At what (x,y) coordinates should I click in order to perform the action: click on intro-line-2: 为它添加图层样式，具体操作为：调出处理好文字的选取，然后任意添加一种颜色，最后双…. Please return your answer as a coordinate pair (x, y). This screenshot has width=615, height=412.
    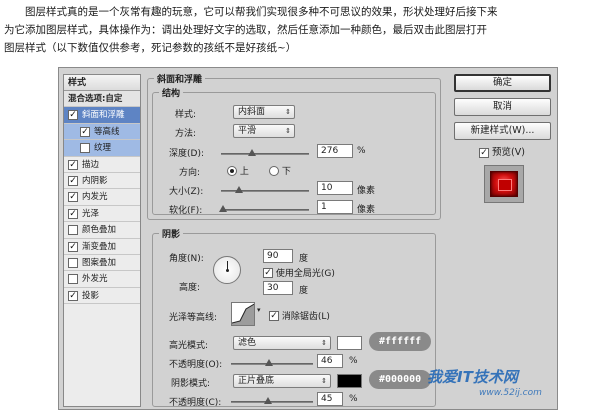
    Looking at the image, I should click on (245, 30).